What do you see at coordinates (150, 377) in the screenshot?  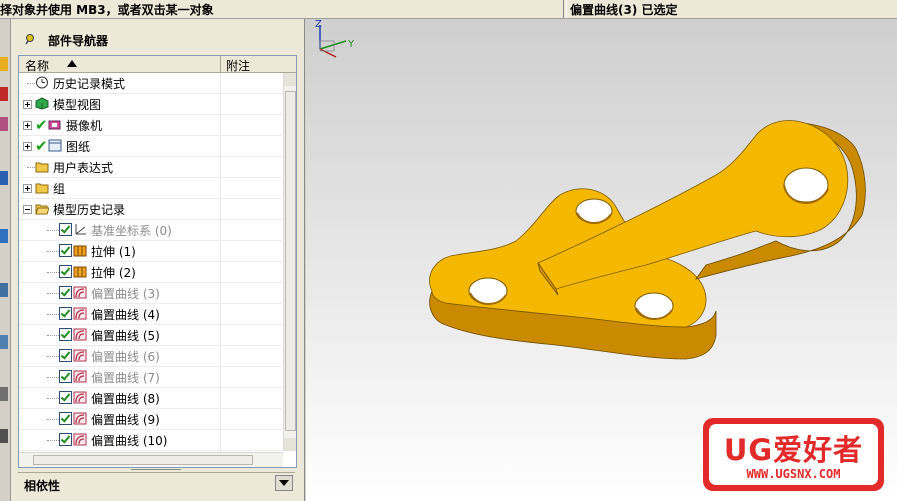 I see `tree-row: 偏置曲线 (7)` at bounding box center [150, 377].